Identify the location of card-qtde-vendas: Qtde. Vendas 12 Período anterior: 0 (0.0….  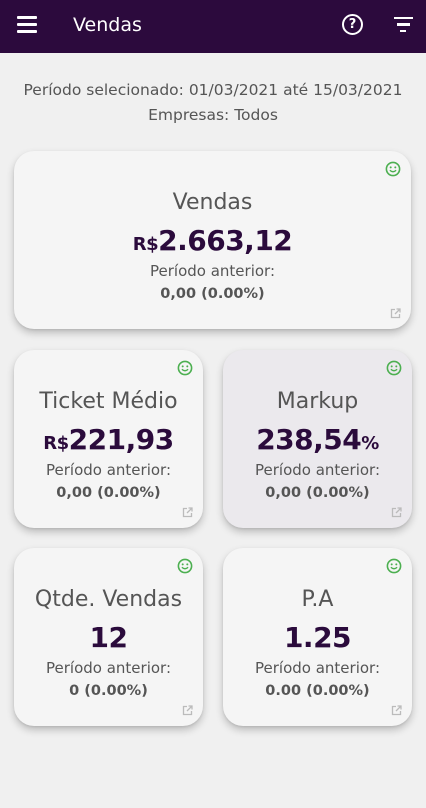
(108, 637).